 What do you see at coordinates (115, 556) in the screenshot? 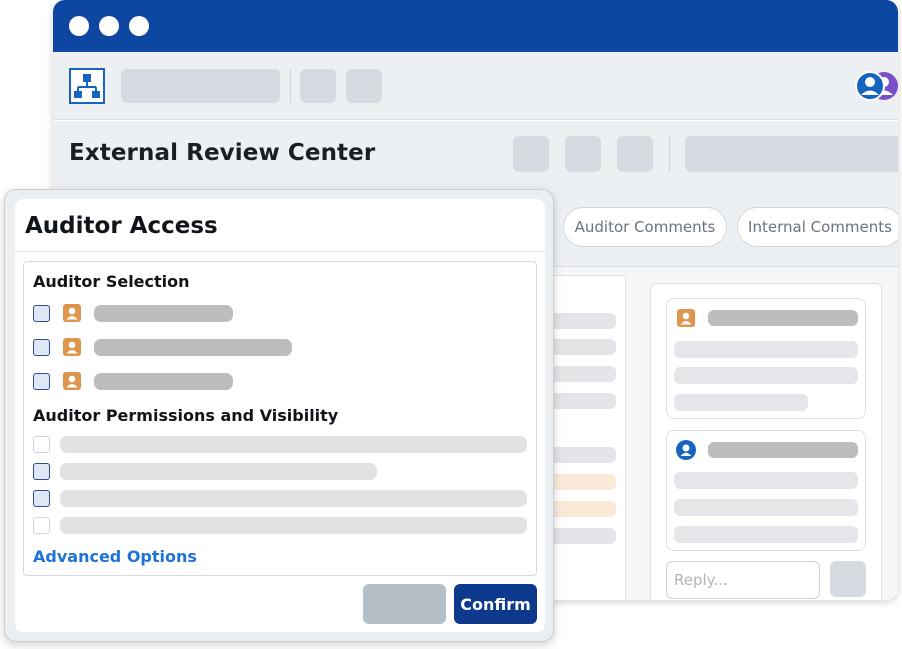
I see `advanced-options-link: Advanced Options` at bounding box center [115, 556].